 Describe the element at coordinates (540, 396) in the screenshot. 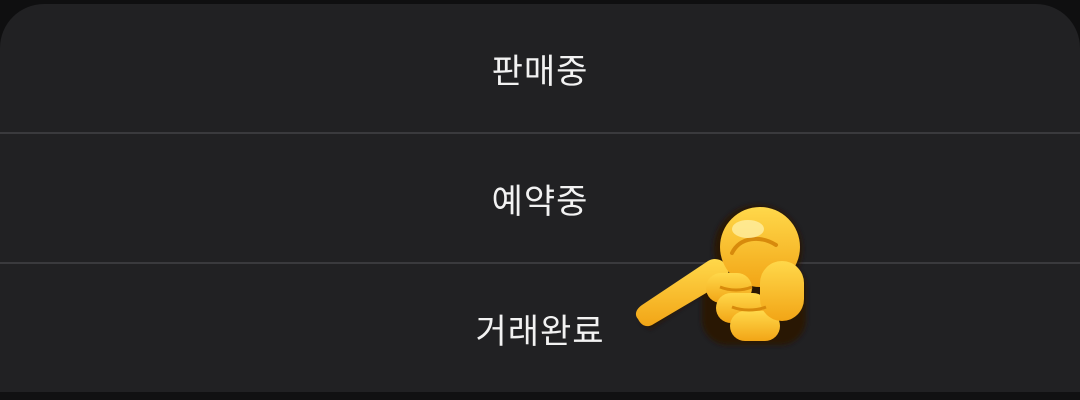

I see `bottom-edge` at that location.